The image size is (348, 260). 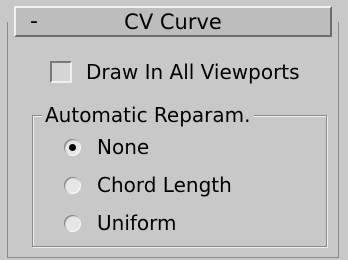 What do you see at coordinates (72, 185) in the screenshot?
I see `radio-chord-length` at bounding box center [72, 185].